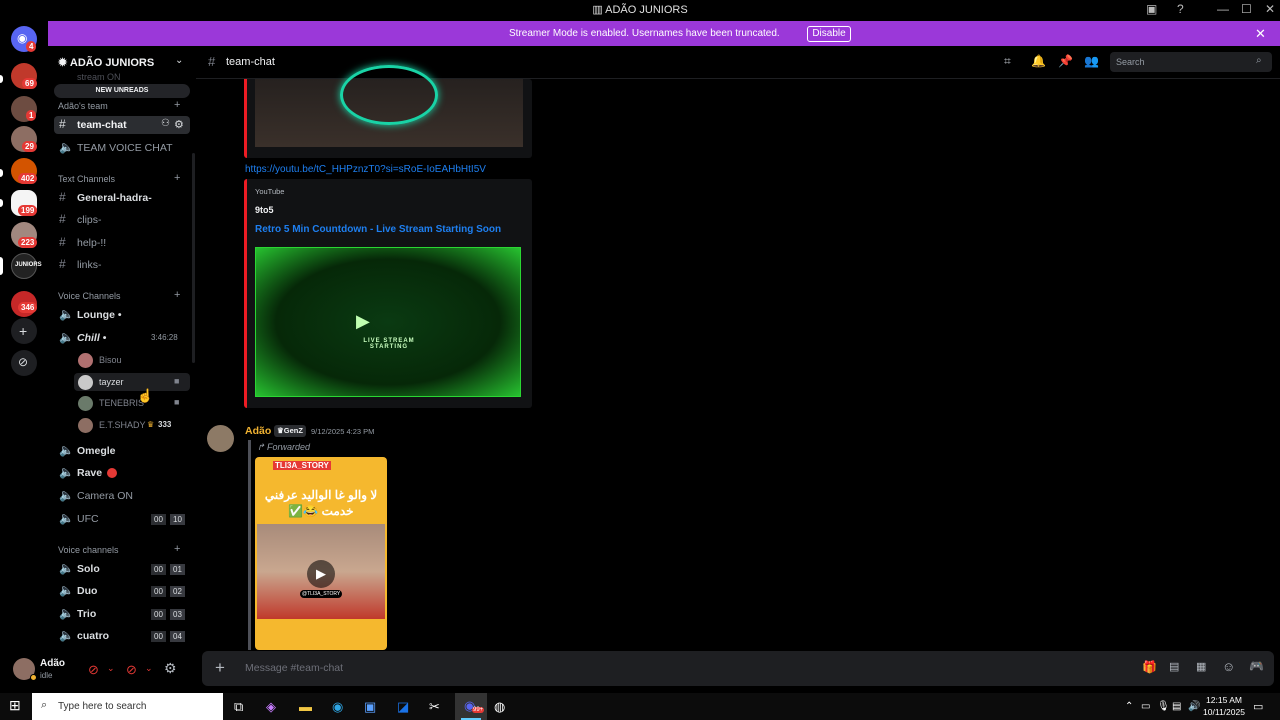 The image size is (1280, 720). I want to click on add-server-icon: +, so click(24, 331).